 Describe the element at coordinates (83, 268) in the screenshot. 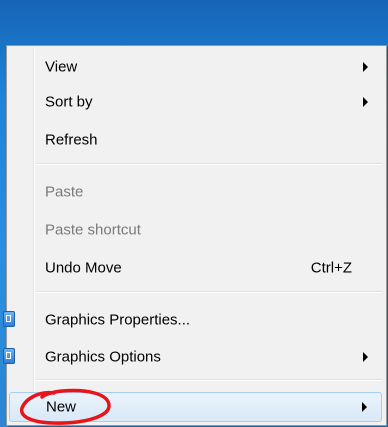

I see `menu-item-label: Undo Move` at that location.